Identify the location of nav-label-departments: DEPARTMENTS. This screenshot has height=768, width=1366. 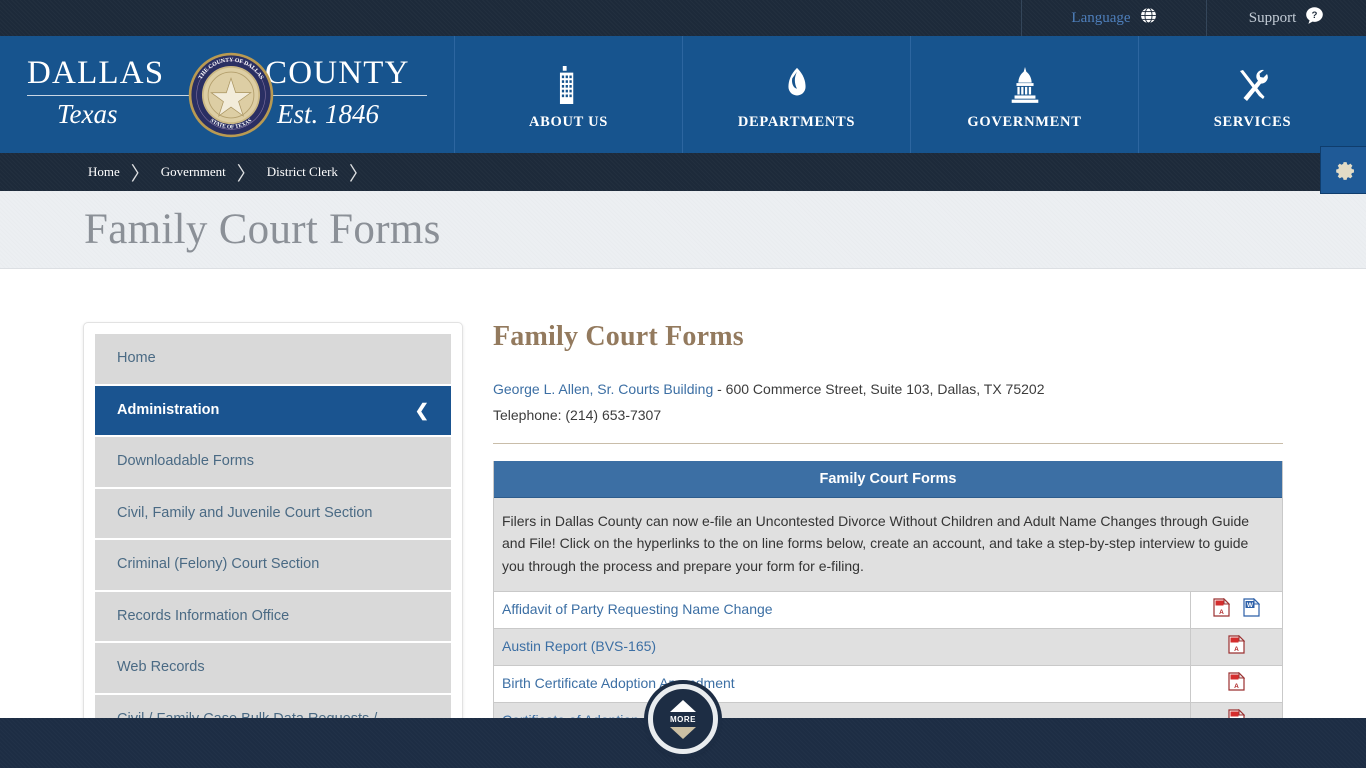
(796, 122).